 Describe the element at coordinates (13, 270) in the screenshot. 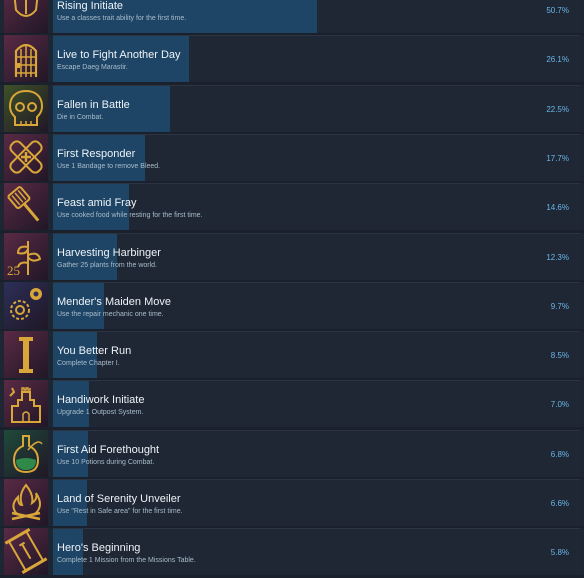

I see `count-badge: 25` at that location.